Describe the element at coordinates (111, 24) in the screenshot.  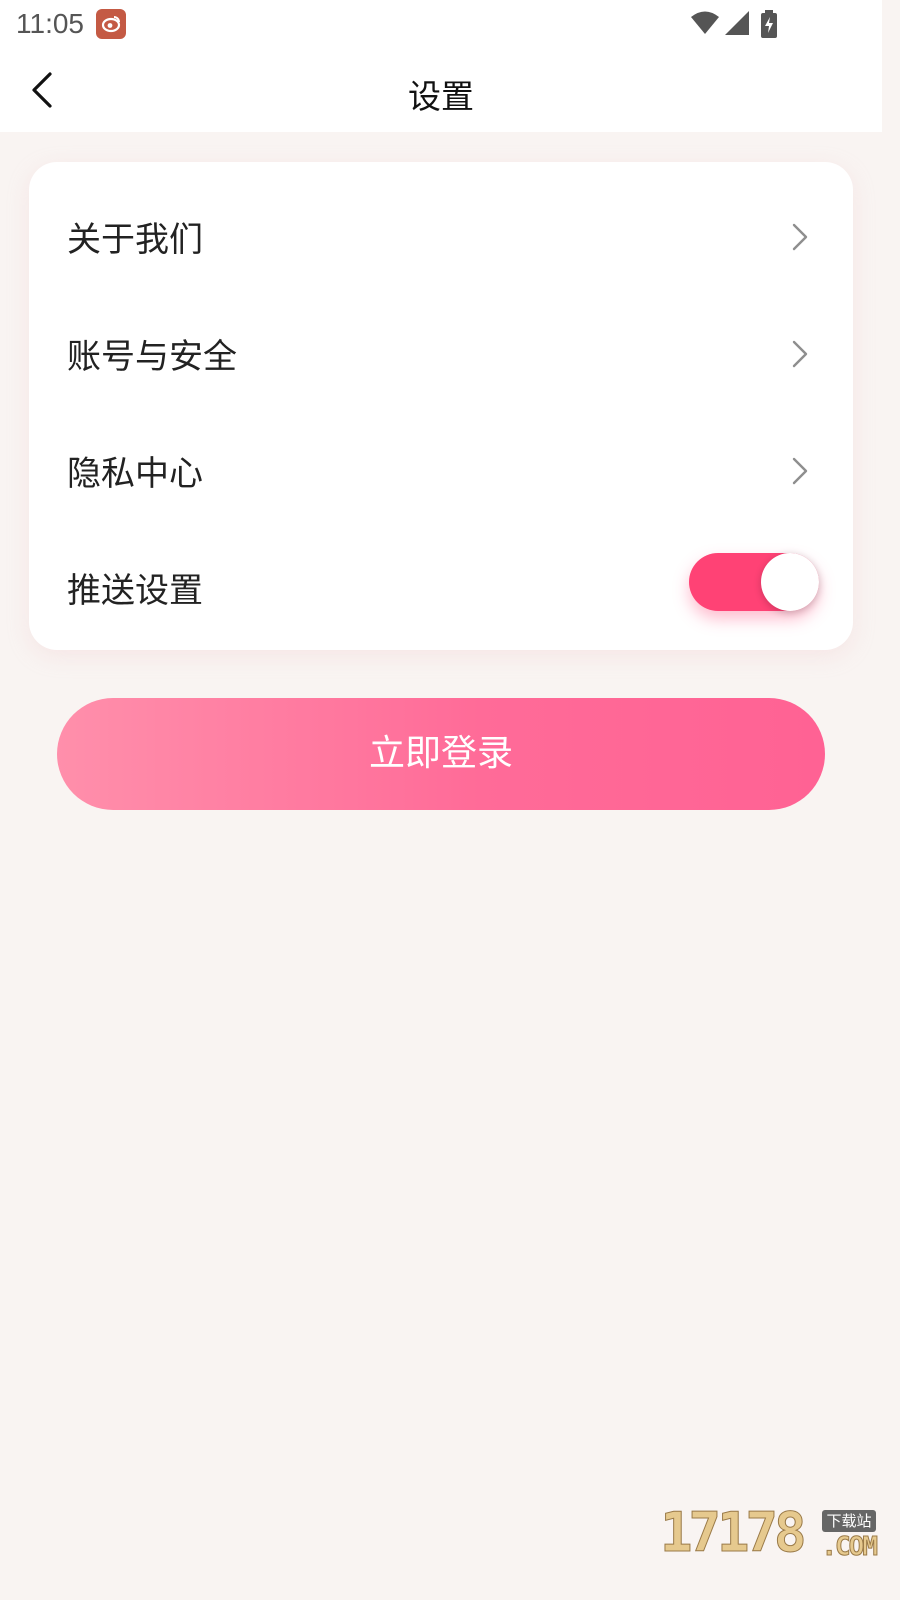
I see `weibo-icon` at that location.